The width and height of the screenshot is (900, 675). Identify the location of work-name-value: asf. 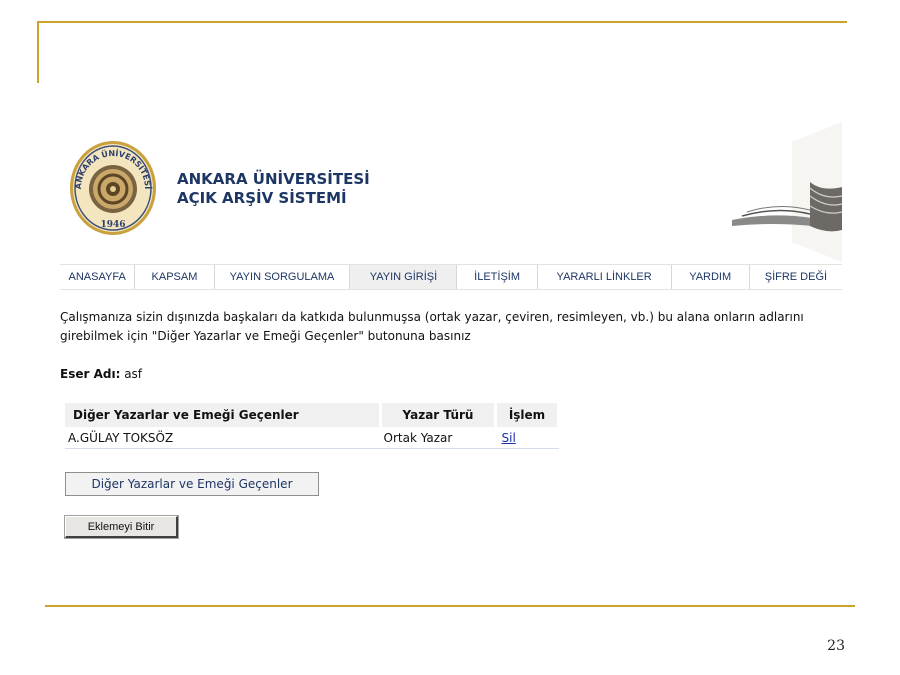
(133, 374).